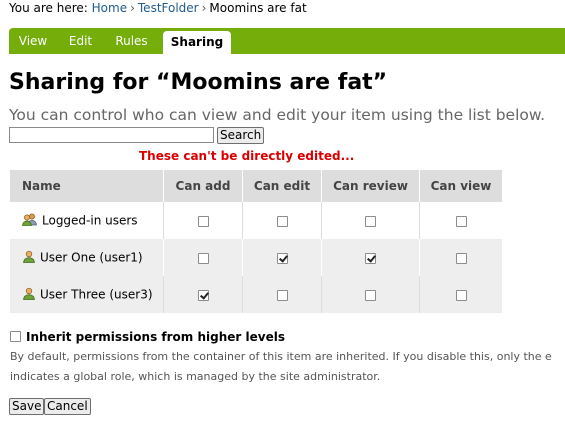  Describe the element at coordinates (197, 42) in the screenshot. I see `tab-sharing: Sharing` at that location.